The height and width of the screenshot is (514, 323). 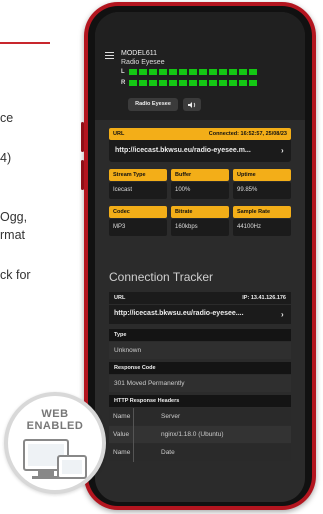 I want to click on meter-right-label: R, so click(x=123, y=83).